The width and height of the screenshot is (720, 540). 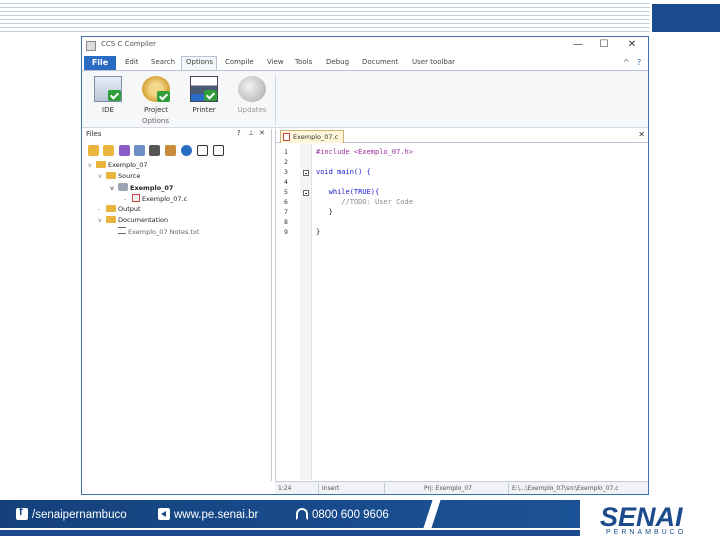 What do you see at coordinates (297, 488) in the screenshot?
I see `status-cursor-position: 1:24` at bounding box center [297, 488].